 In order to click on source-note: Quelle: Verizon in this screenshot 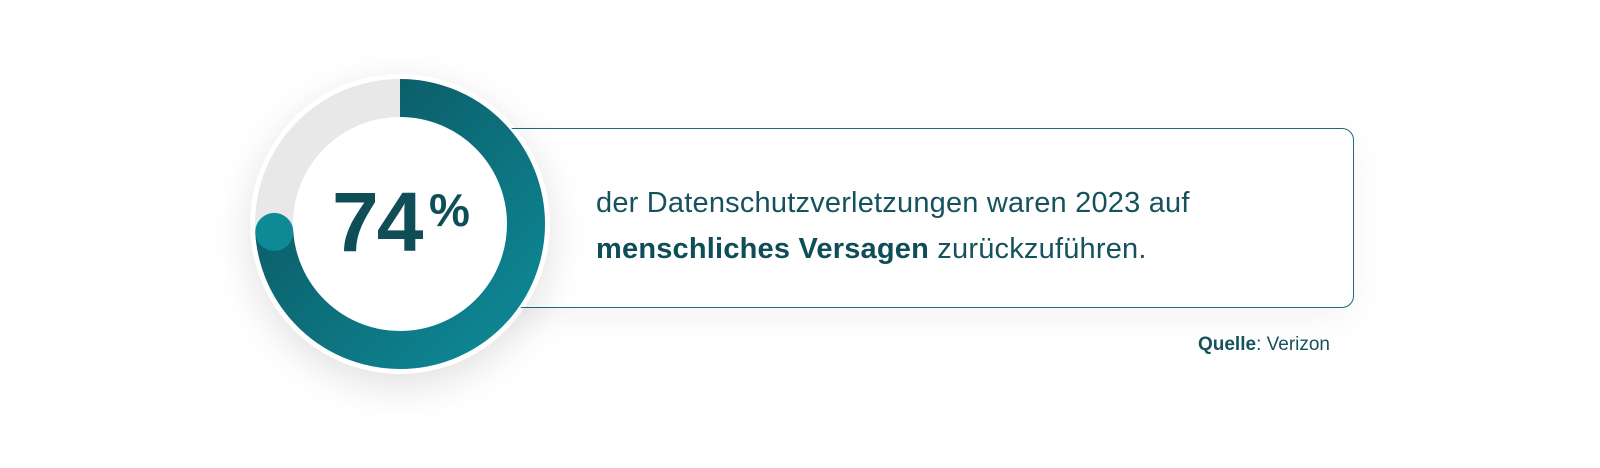, I will do `click(1264, 345)`.